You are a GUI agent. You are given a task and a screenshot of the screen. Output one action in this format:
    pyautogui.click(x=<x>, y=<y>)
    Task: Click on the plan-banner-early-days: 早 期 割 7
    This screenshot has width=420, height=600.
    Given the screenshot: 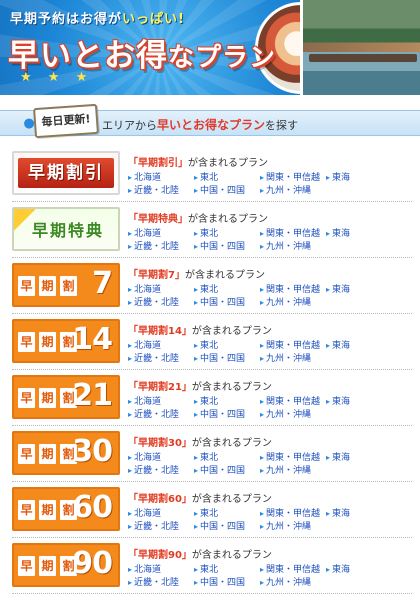 What is the action you would take?
    pyautogui.click(x=66, y=285)
    